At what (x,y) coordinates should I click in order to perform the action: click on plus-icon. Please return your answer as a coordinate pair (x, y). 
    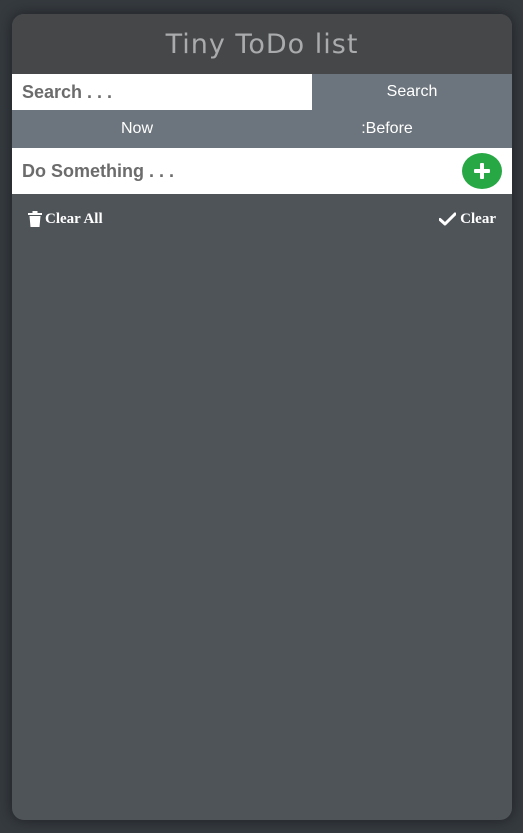
    Looking at the image, I should click on (482, 171).